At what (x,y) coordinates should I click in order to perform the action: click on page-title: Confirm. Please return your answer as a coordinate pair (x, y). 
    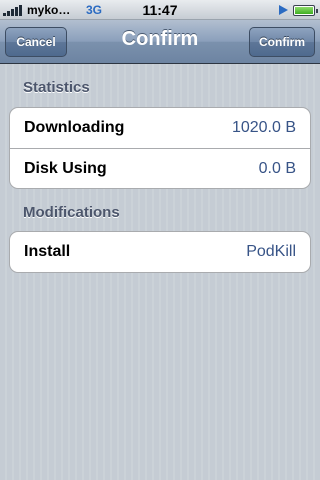
    Looking at the image, I should click on (160, 39).